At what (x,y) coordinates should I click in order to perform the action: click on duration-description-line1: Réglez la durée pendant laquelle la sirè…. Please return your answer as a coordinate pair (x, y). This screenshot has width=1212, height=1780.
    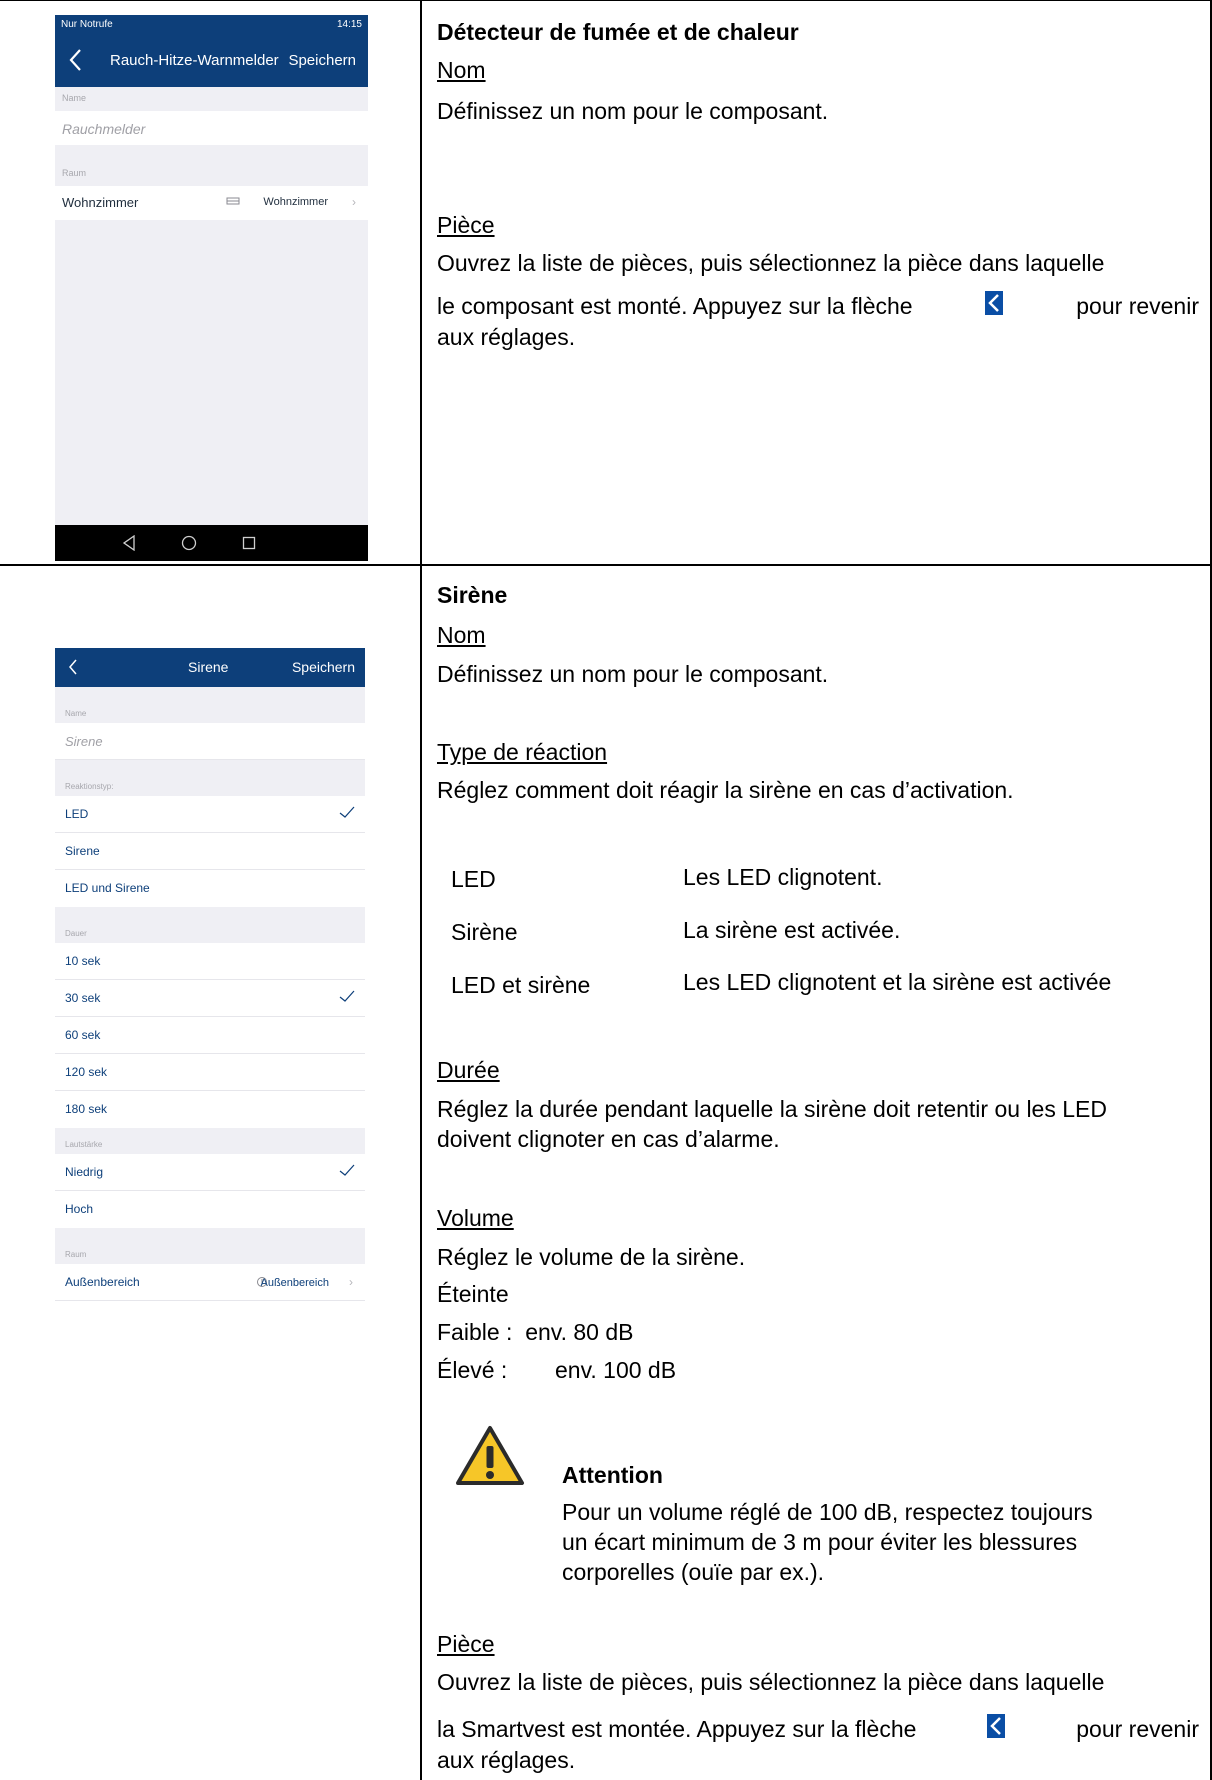
    Looking at the image, I should click on (772, 1109).